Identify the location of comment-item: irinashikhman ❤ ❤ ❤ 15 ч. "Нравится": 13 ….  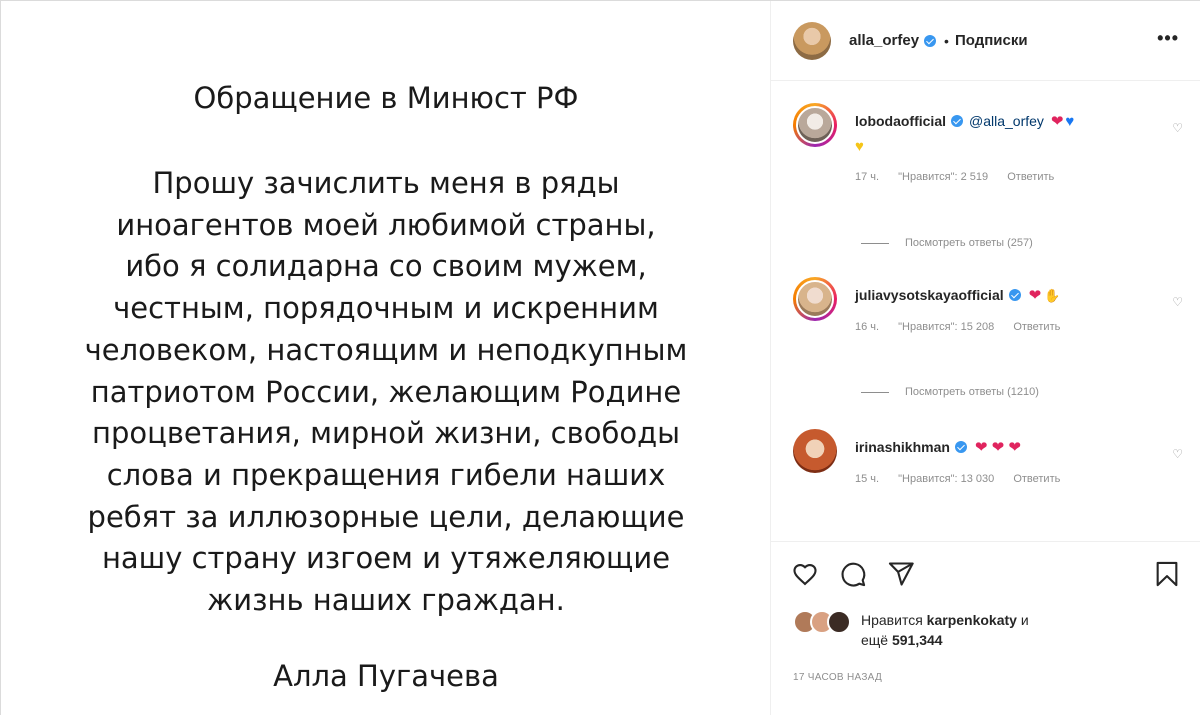
(989, 459).